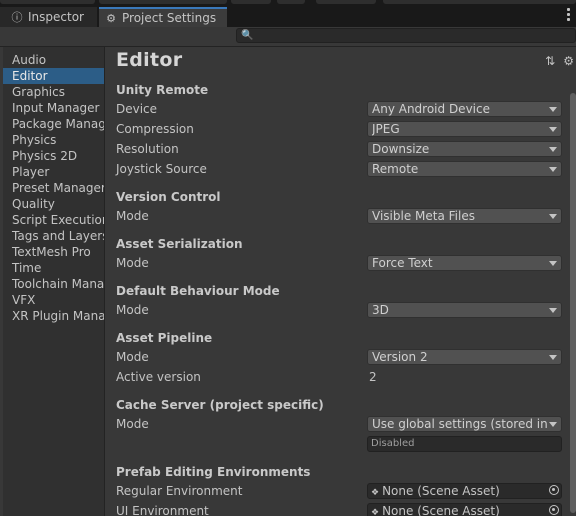 The image size is (576, 516). I want to click on ui-environment-label: UI Environment, so click(162, 510).